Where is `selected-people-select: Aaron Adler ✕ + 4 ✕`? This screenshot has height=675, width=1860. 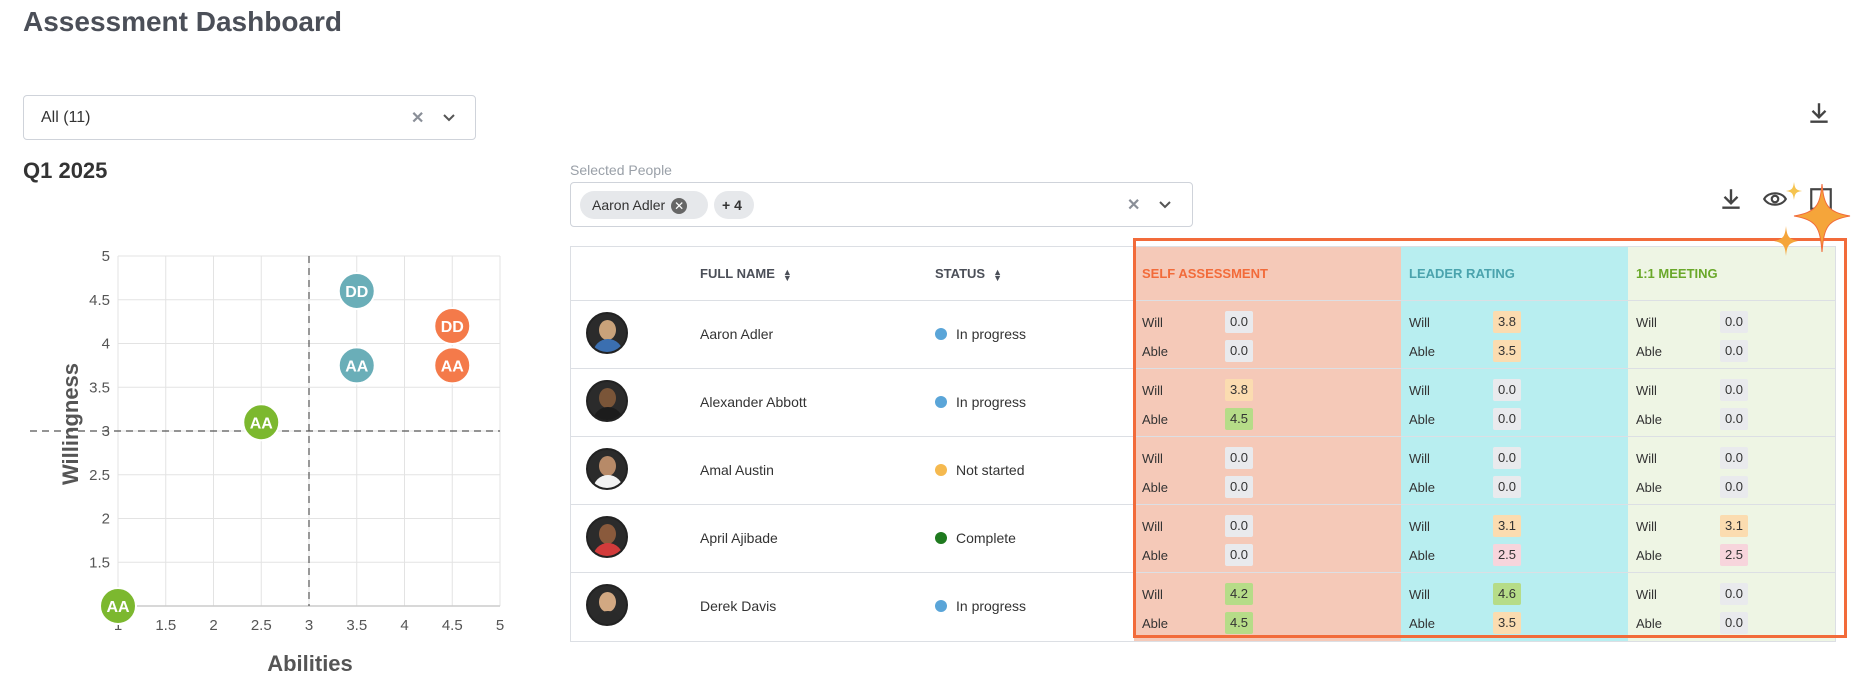
selected-people-select: Aaron Adler ✕ + 4 ✕ is located at coordinates (881, 204).